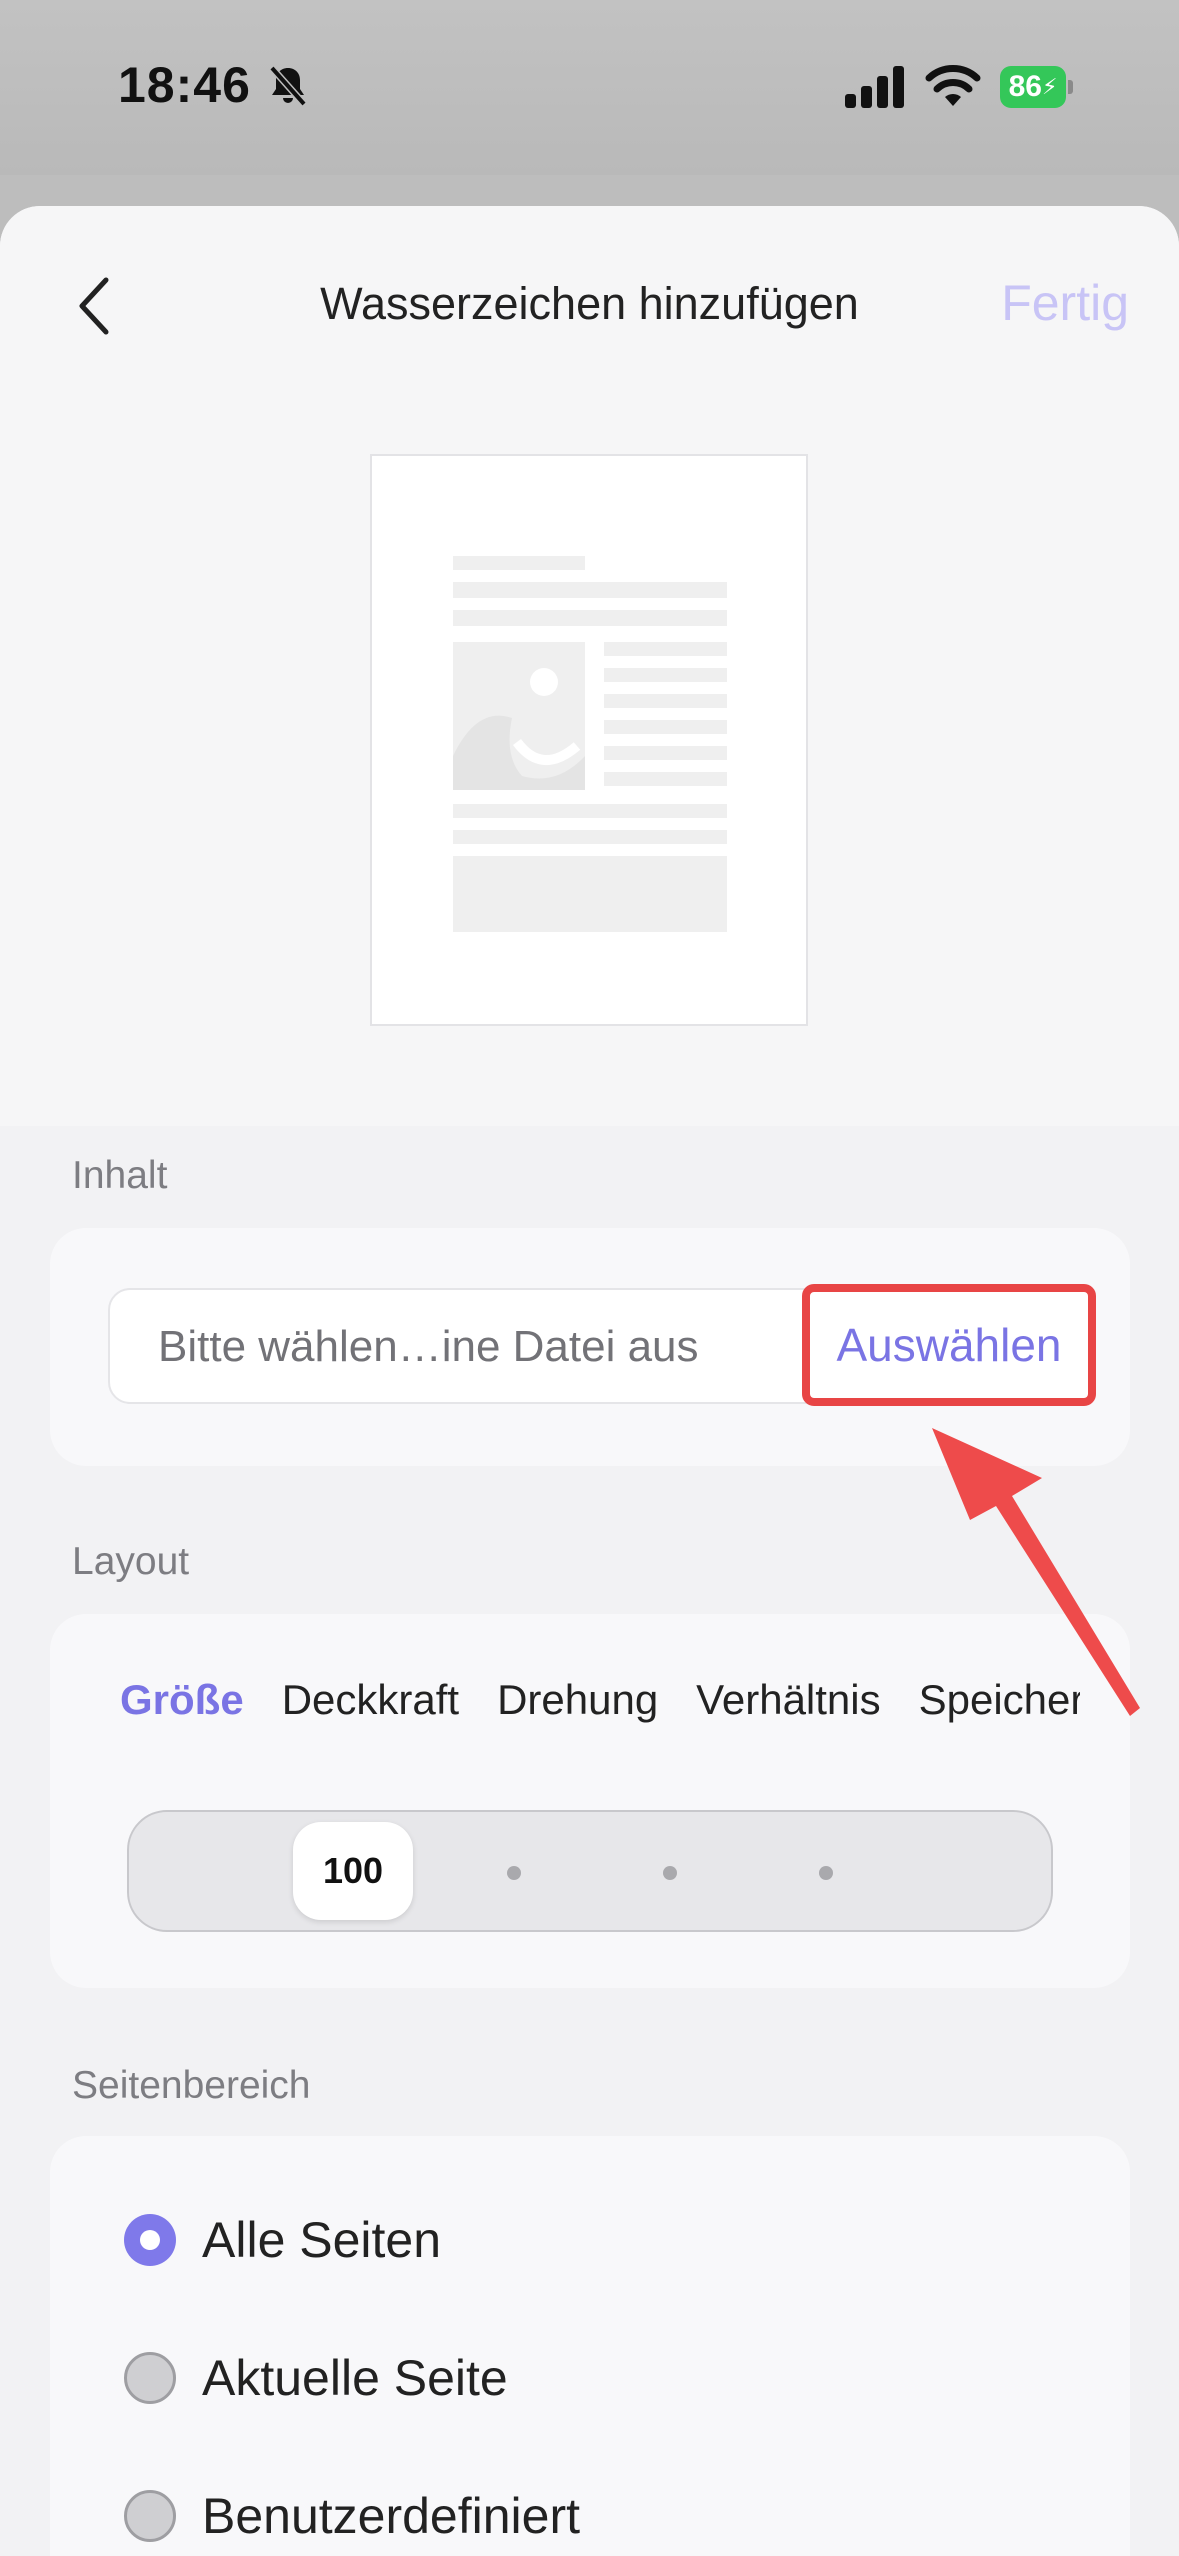 The image size is (1179, 2556). I want to click on option-custom: Benutzerdefiniert, so click(352, 2516).